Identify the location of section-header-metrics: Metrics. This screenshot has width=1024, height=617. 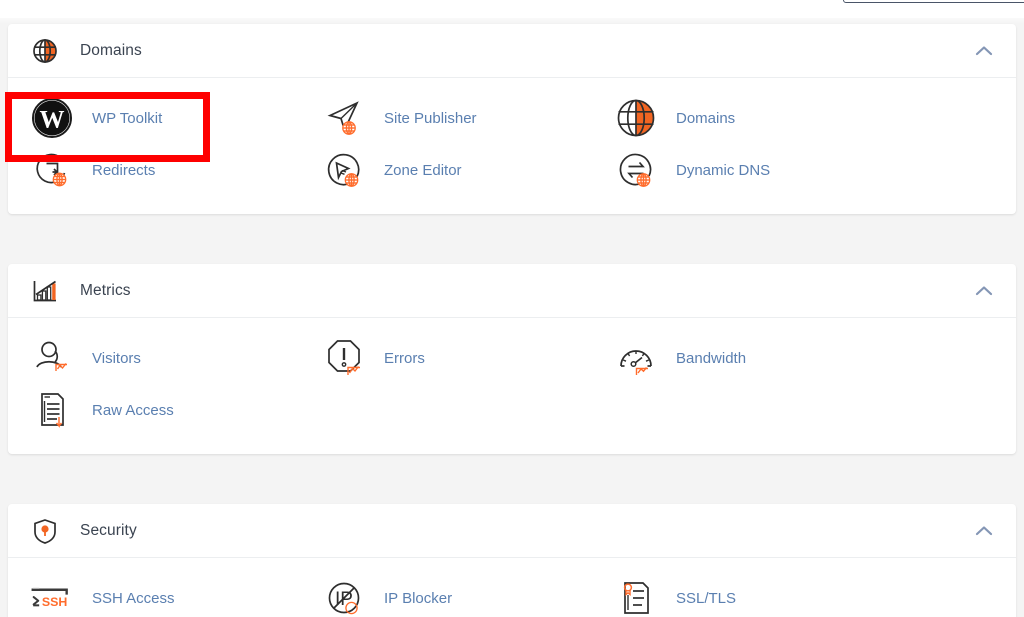
(512, 291).